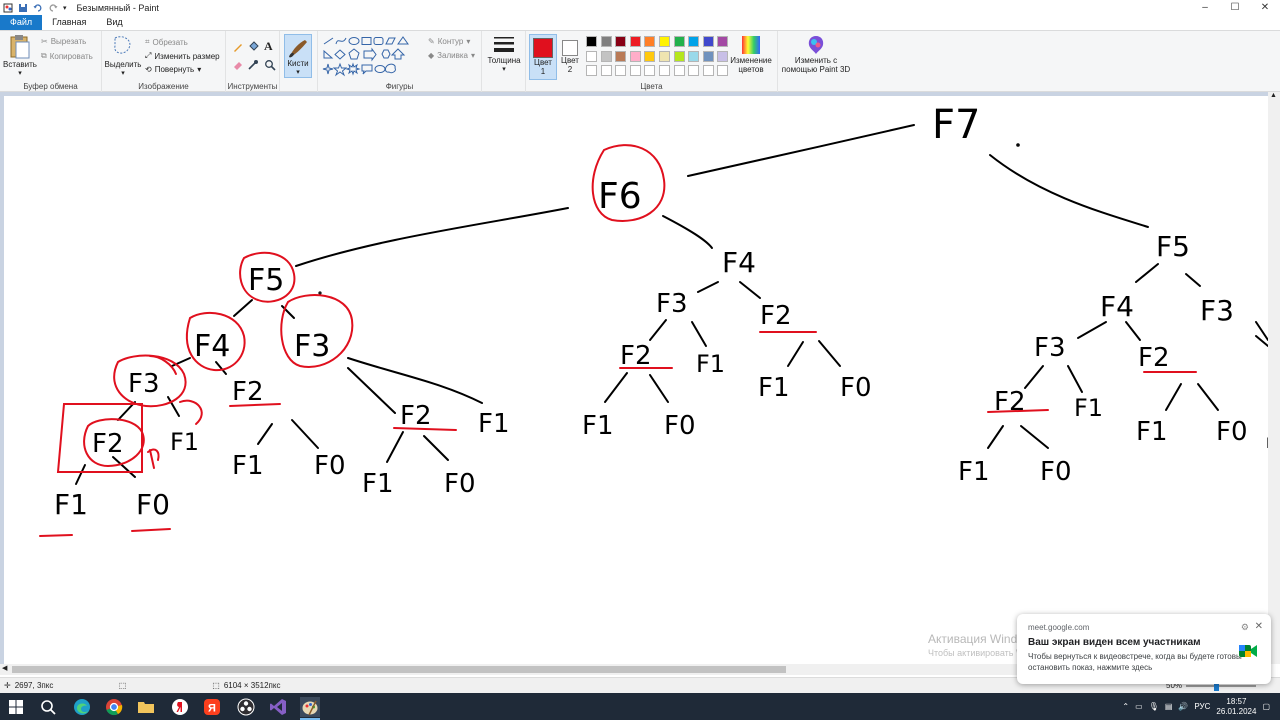 The height and width of the screenshot is (720, 1280). I want to click on maximize-button: ☐, so click(1235, 7).